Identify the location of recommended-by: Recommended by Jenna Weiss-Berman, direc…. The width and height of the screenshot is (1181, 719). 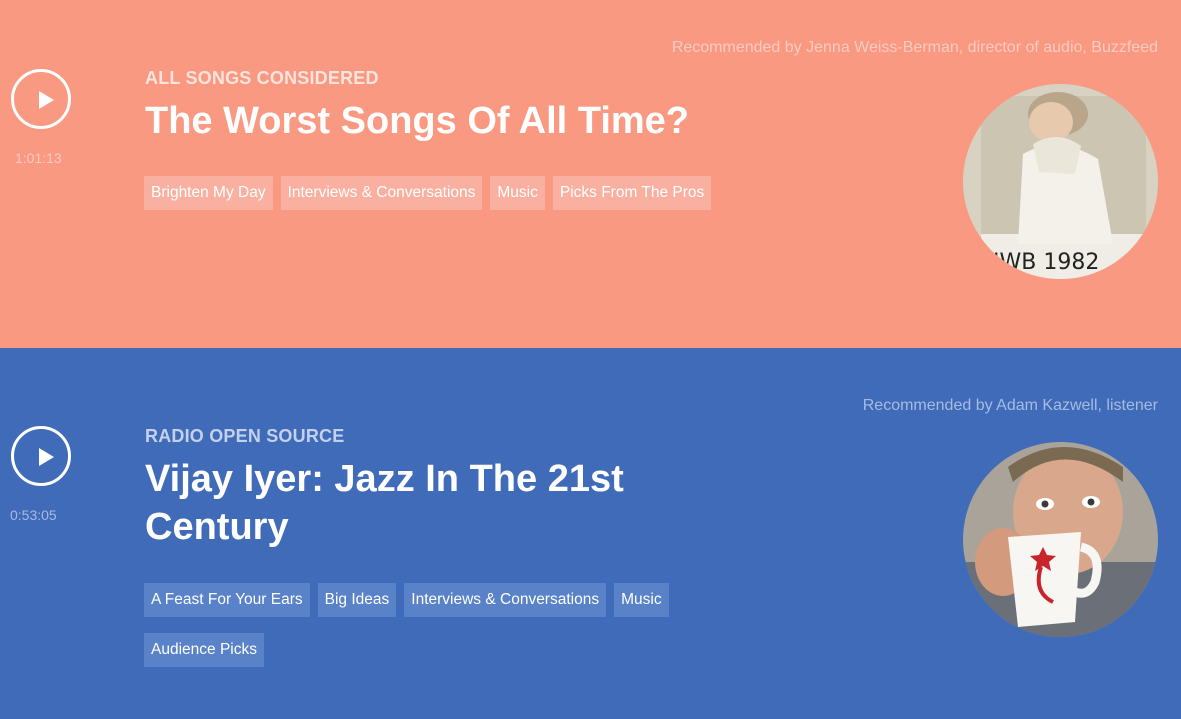
(914, 47).